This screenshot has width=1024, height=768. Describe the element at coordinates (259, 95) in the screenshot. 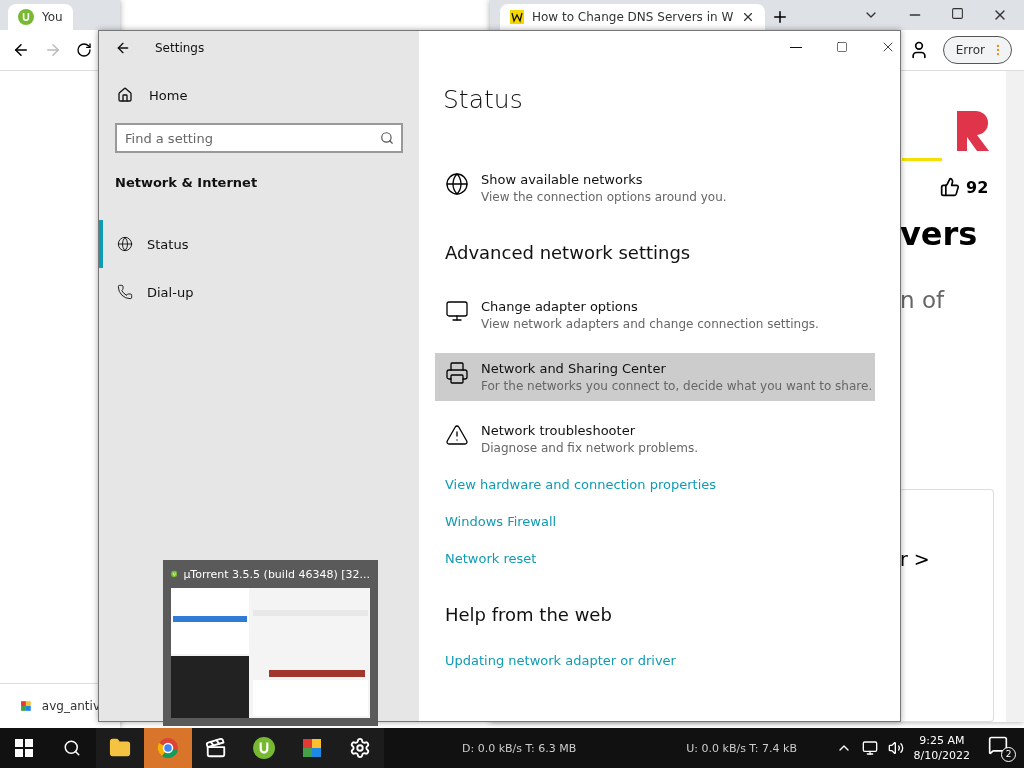

I see `home-link: Home` at that location.